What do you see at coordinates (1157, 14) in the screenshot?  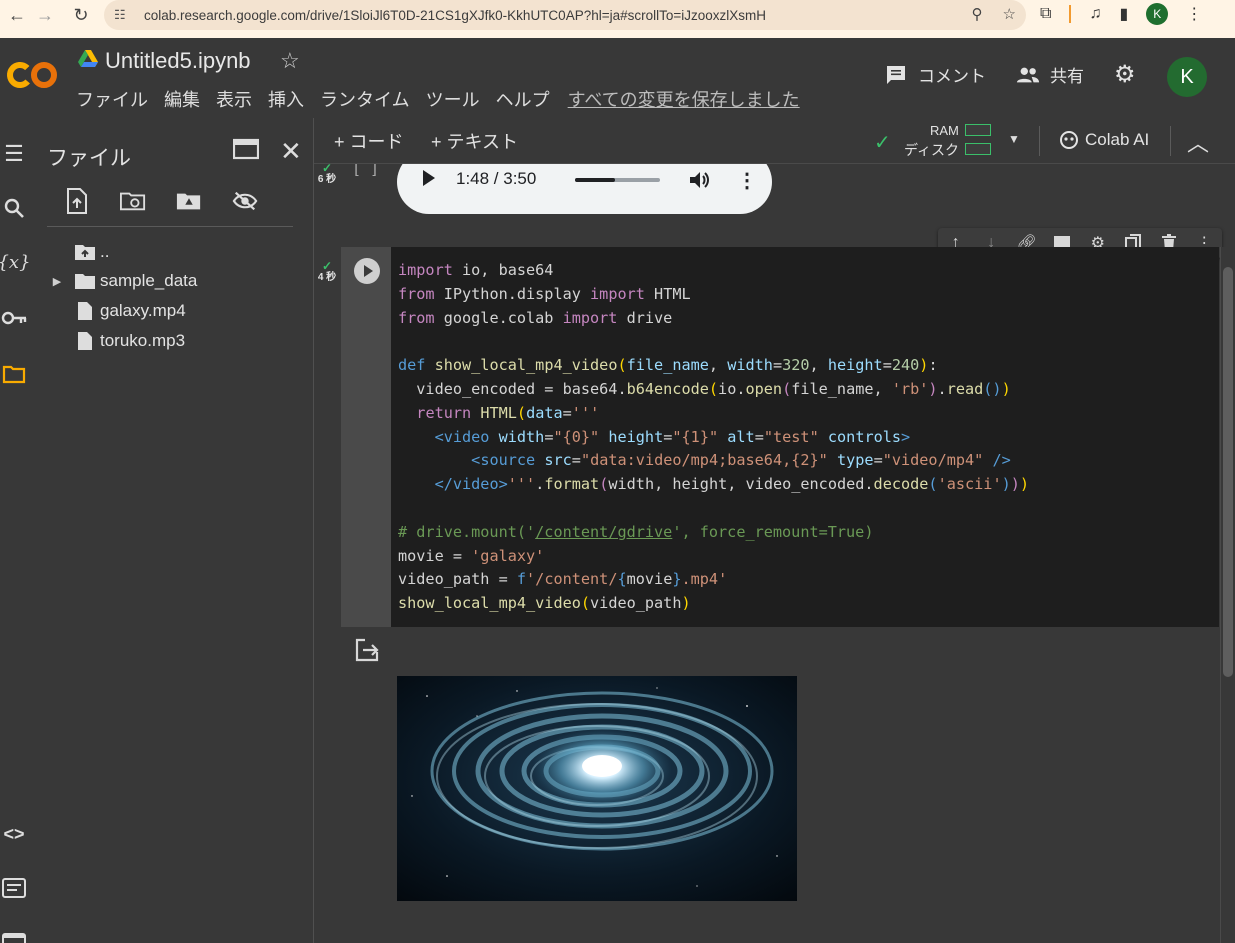 I see `browser-profile-avatar: K` at bounding box center [1157, 14].